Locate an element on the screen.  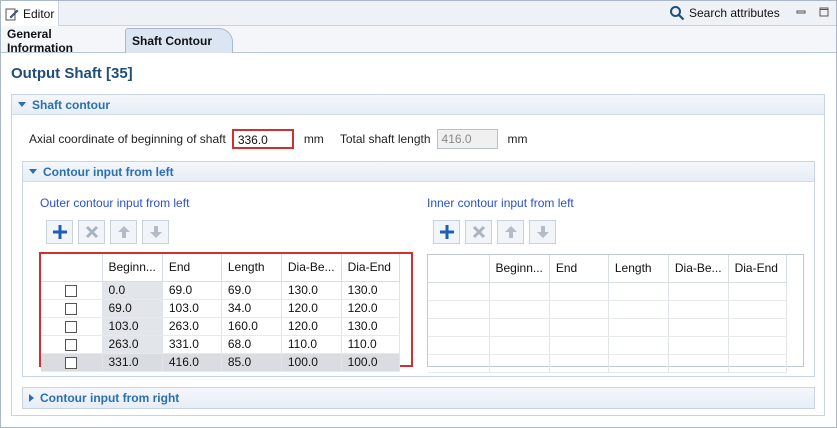
contour-right-header: Contour input from right is located at coordinates (418, 398).